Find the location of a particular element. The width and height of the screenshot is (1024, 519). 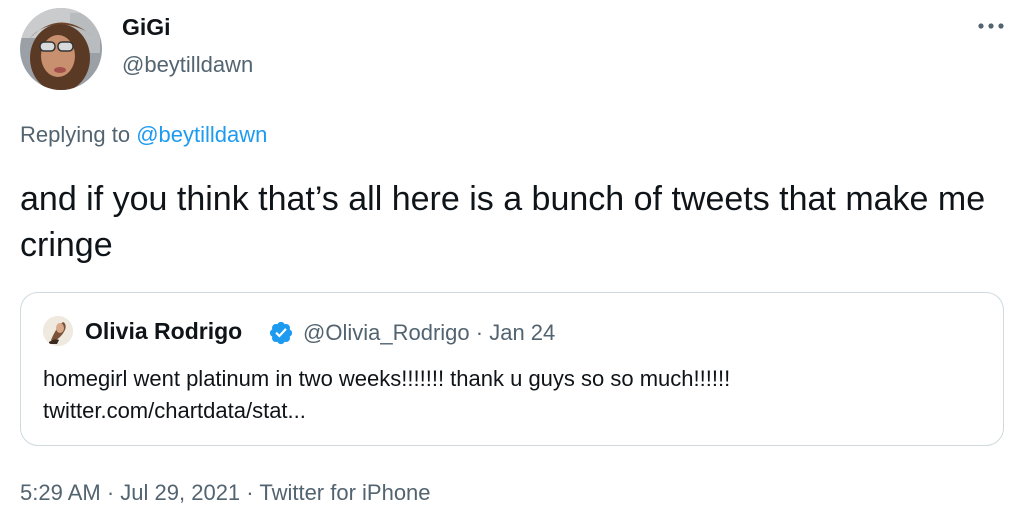

tweet-source: Twitter for iPhone is located at coordinates (344, 492).